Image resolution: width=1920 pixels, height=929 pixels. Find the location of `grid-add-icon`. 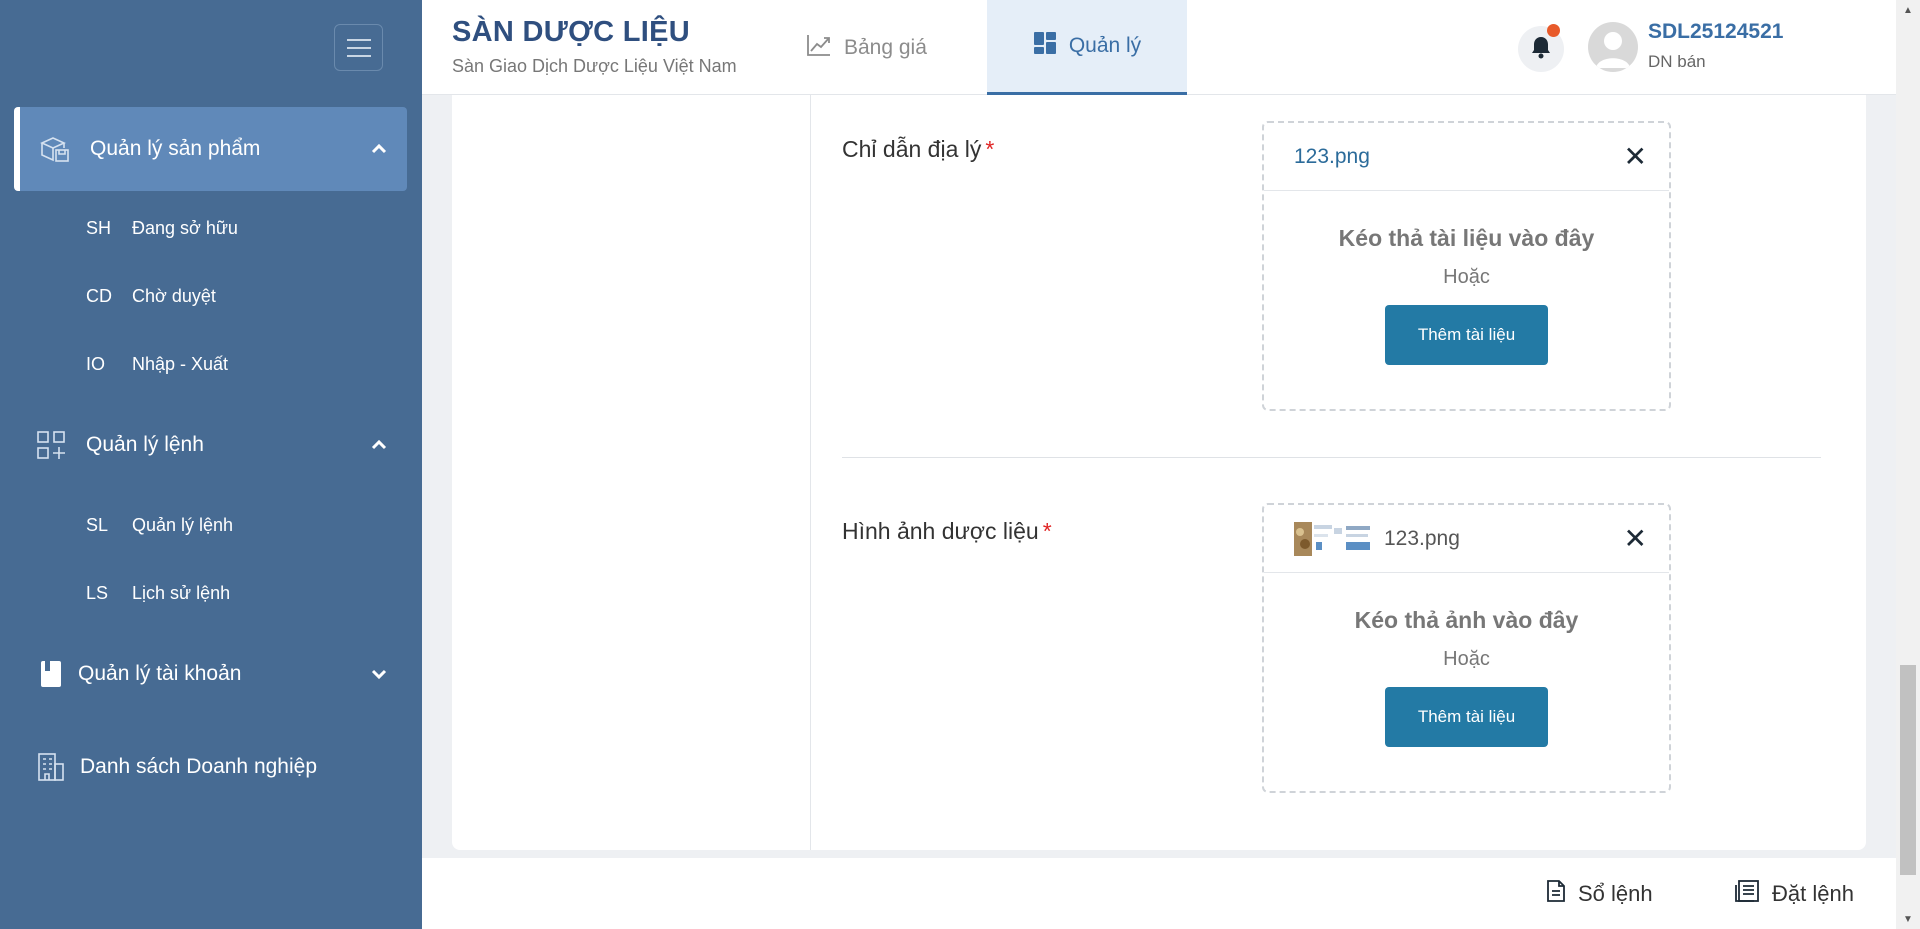

grid-add-icon is located at coordinates (51, 445).